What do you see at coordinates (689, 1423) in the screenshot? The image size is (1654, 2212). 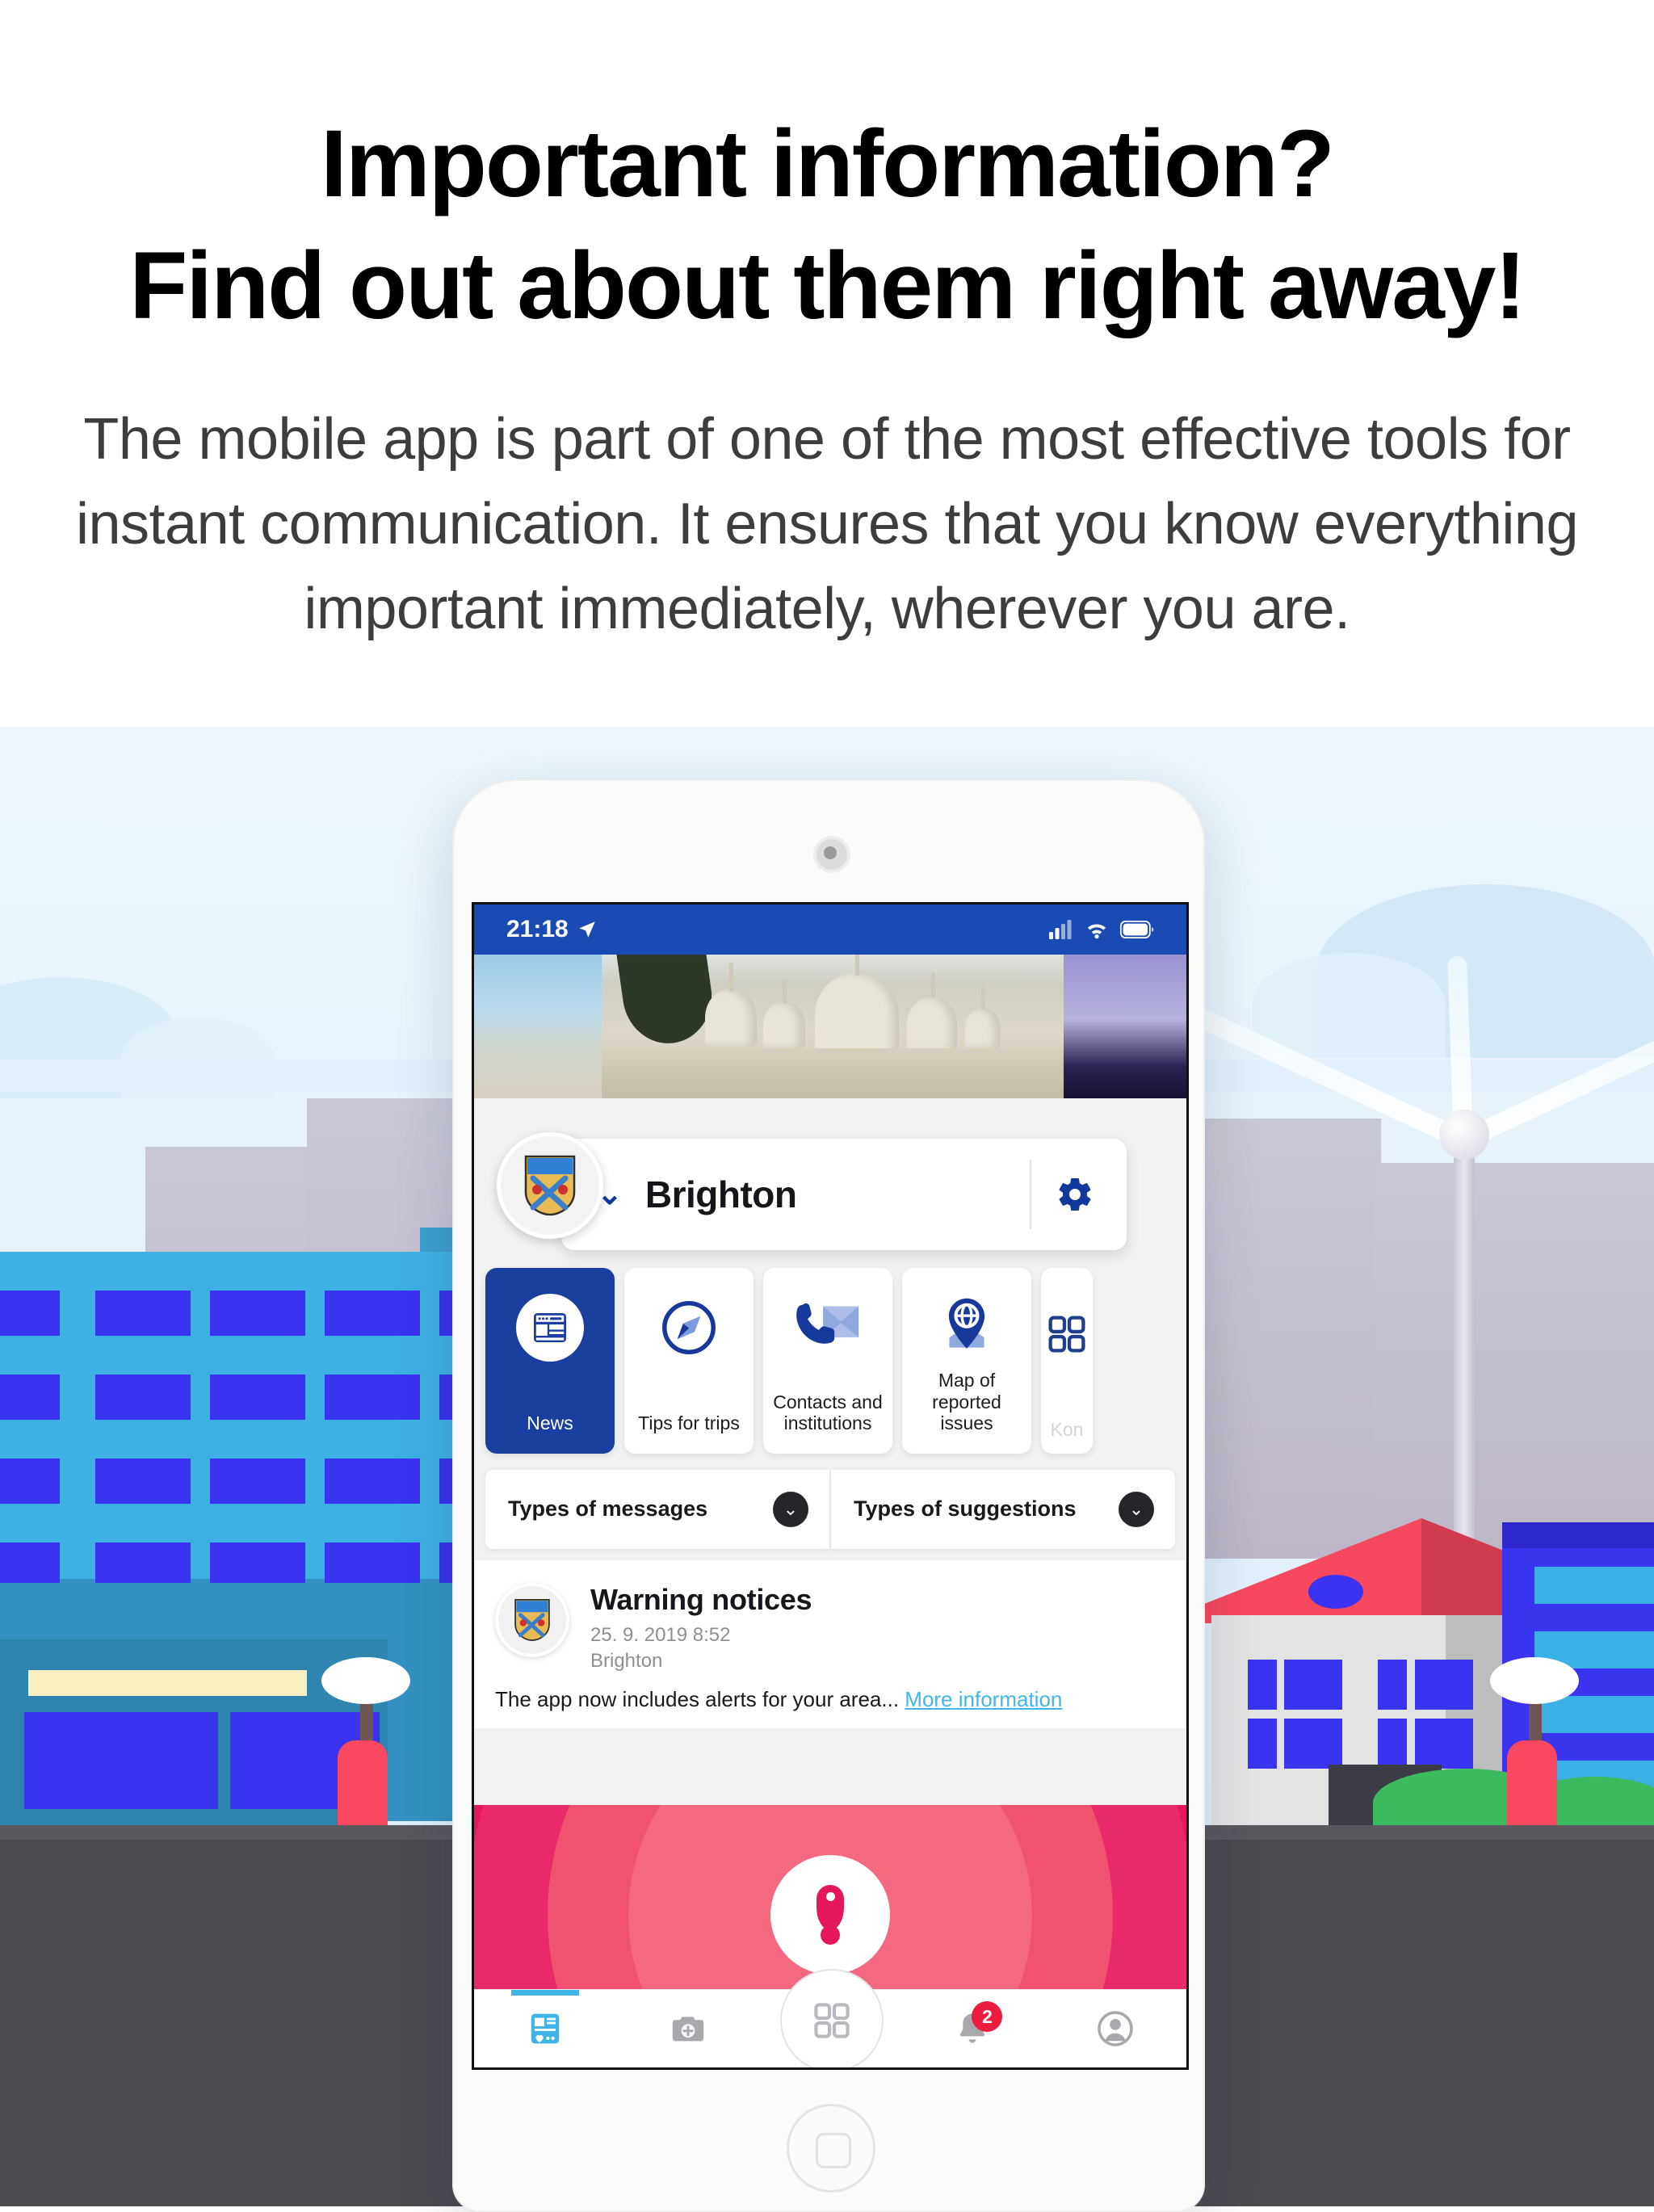 I see `tile-label: Tips for trips` at bounding box center [689, 1423].